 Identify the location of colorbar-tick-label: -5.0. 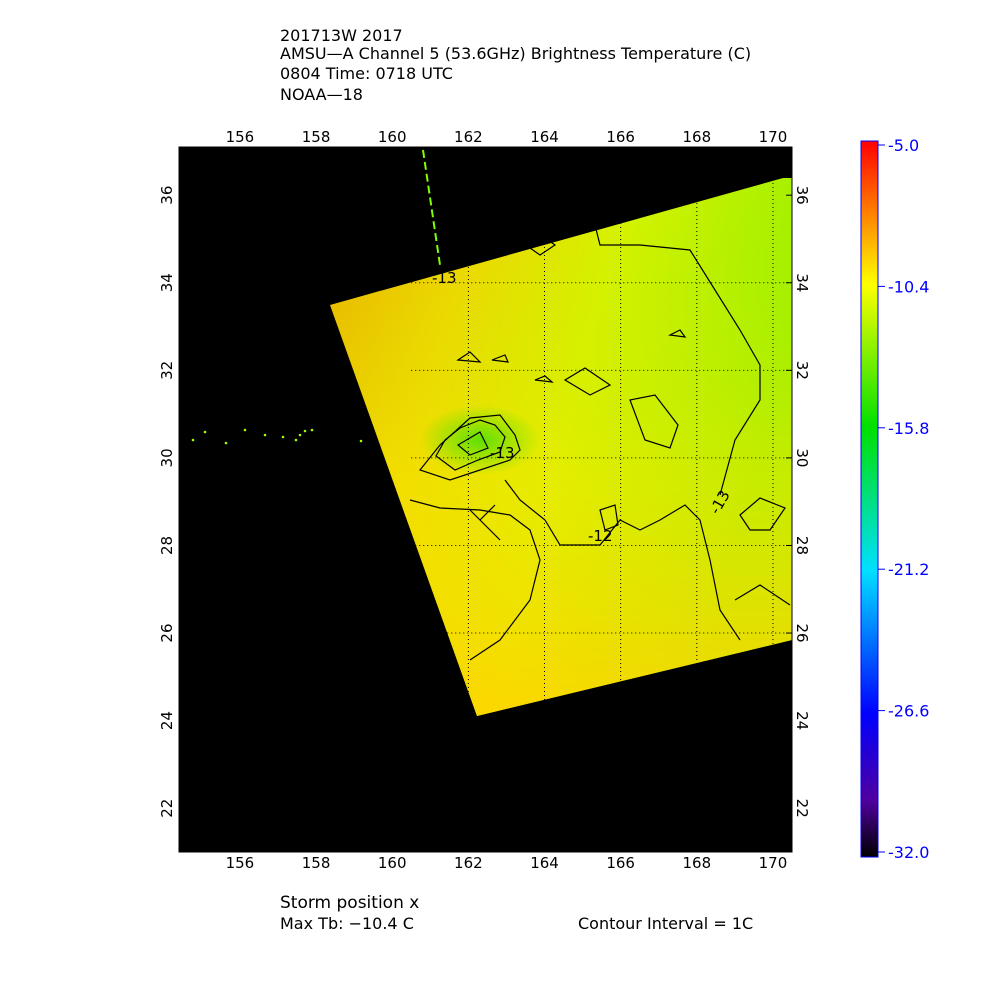
(903, 145).